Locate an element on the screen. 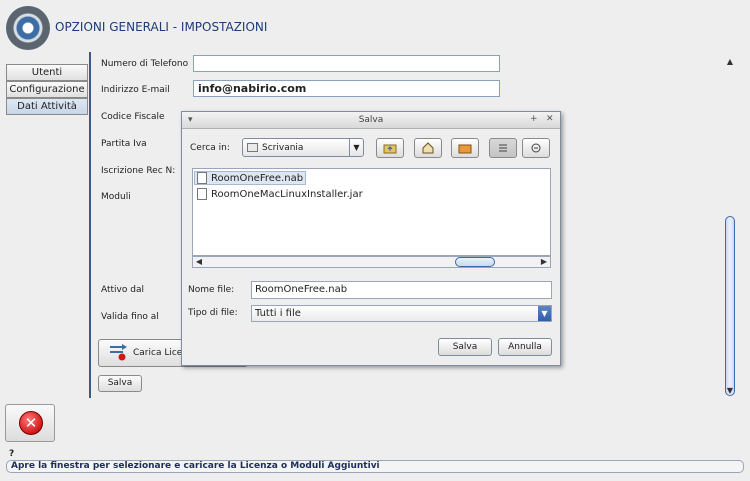  email-input: info@nabirio.com is located at coordinates (346, 88).